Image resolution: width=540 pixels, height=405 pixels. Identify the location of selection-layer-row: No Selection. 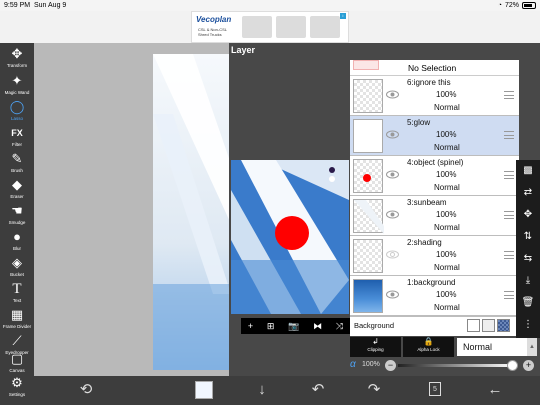
(434, 68).